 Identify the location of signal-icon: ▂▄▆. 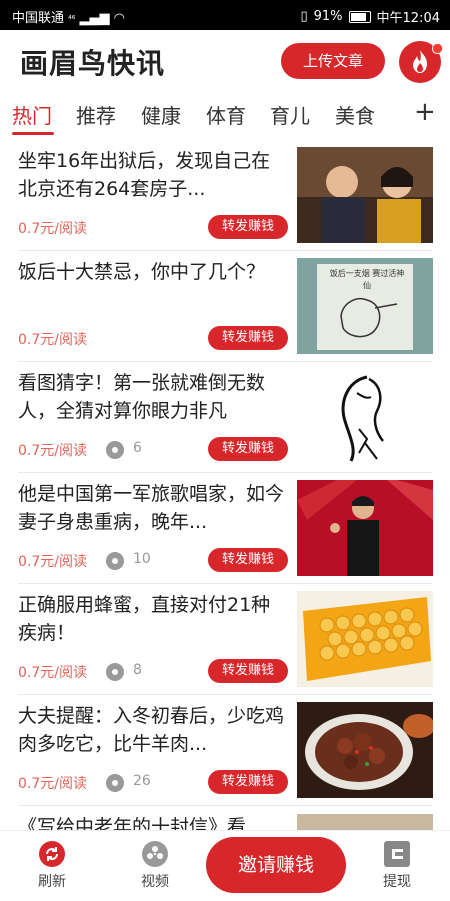
(94, 18).